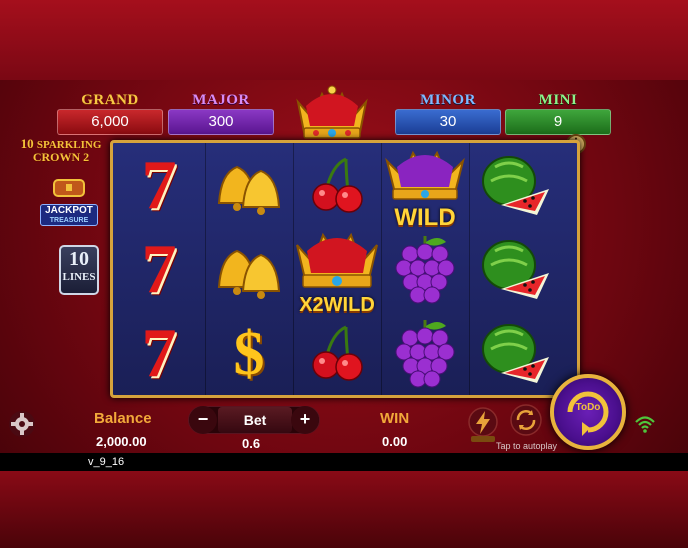  What do you see at coordinates (61, 157) in the screenshot?
I see `game-logo-title: CROWN 2` at bounding box center [61, 157].